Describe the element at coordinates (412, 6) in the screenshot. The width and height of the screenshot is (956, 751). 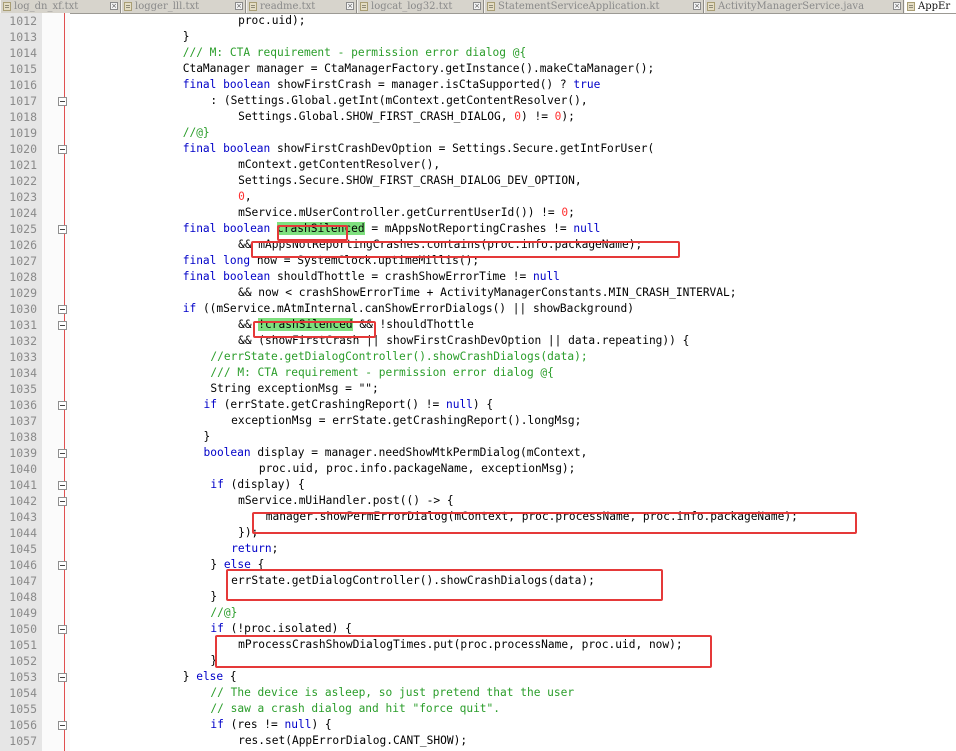
I see `tab-label: logcat_log32.txt` at that location.